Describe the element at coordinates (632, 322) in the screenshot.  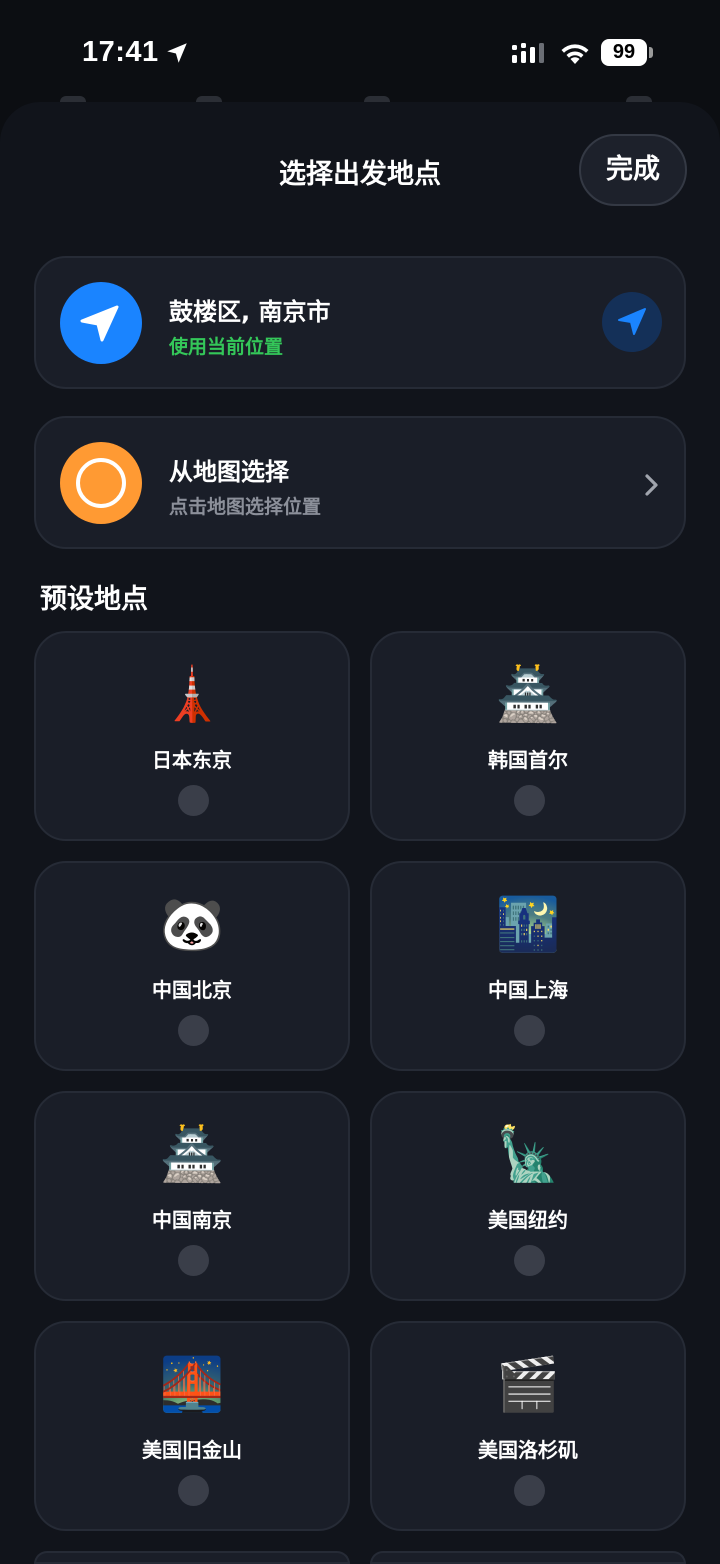
I see `locate-me-icon` at that location.